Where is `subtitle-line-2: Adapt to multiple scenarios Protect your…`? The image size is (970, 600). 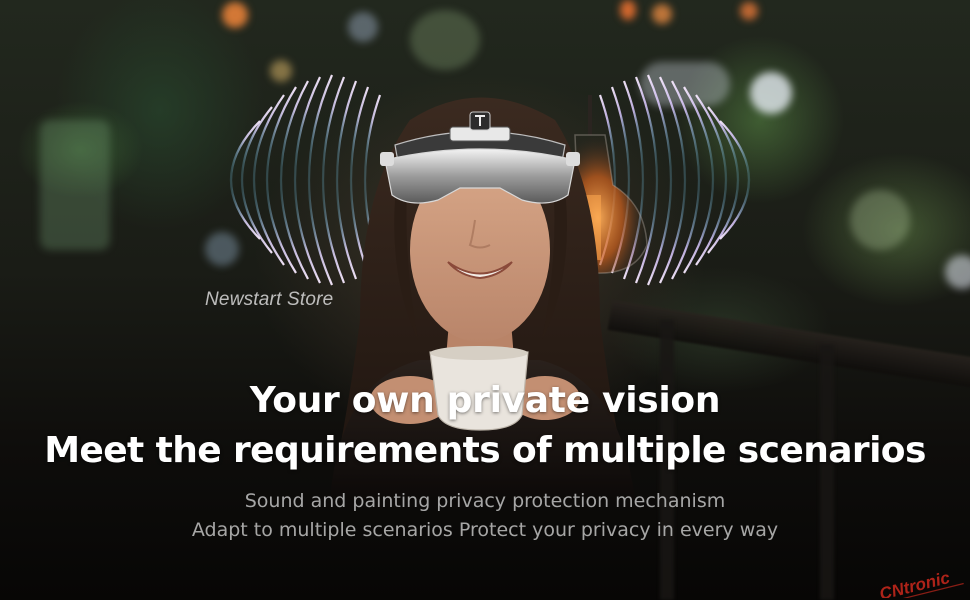 subtitle-line-2: Adapt to multiple scenarios Protect your… is located at coordinates (485, 530).